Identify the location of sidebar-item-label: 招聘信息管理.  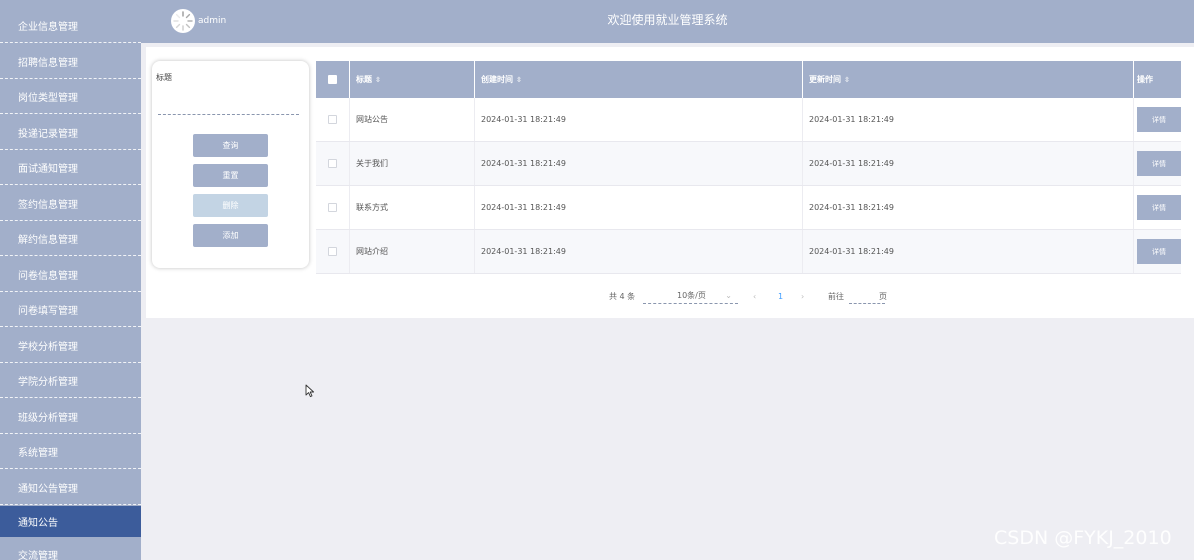
(48, 63).